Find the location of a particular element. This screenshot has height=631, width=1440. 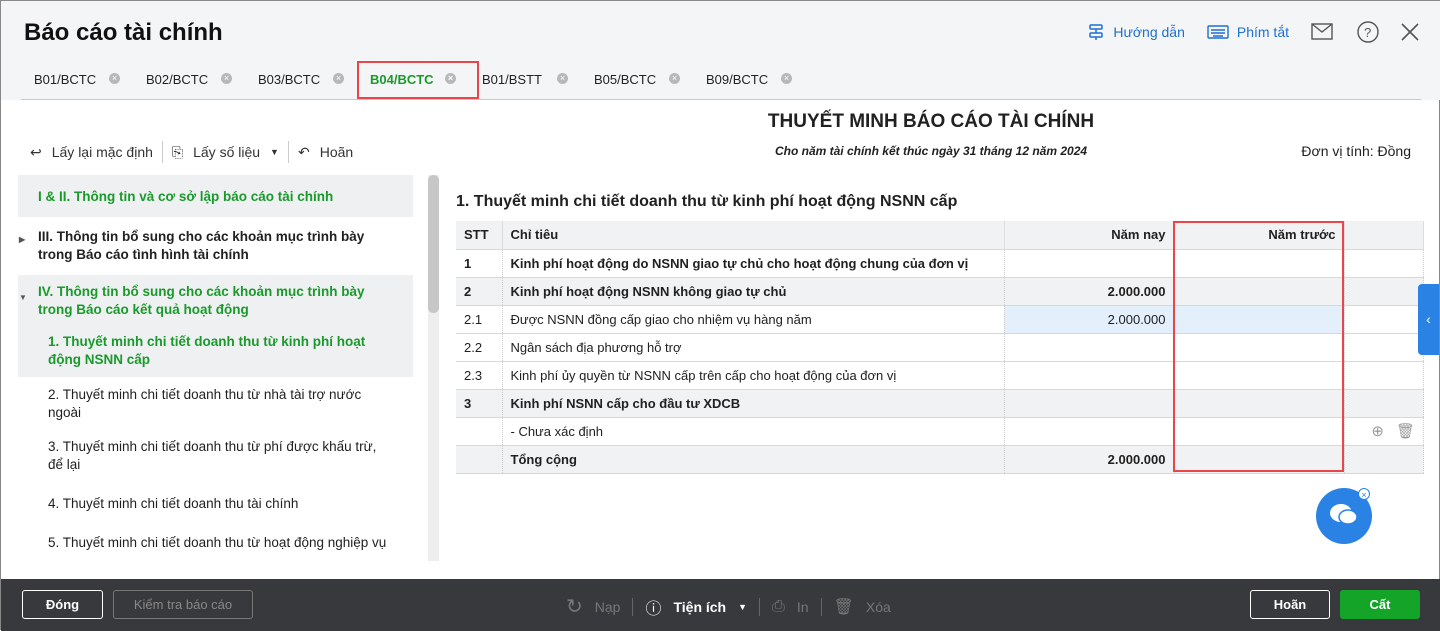

tab-b05-bctc: B05/BCTC × is located at coordinates (637, 79).